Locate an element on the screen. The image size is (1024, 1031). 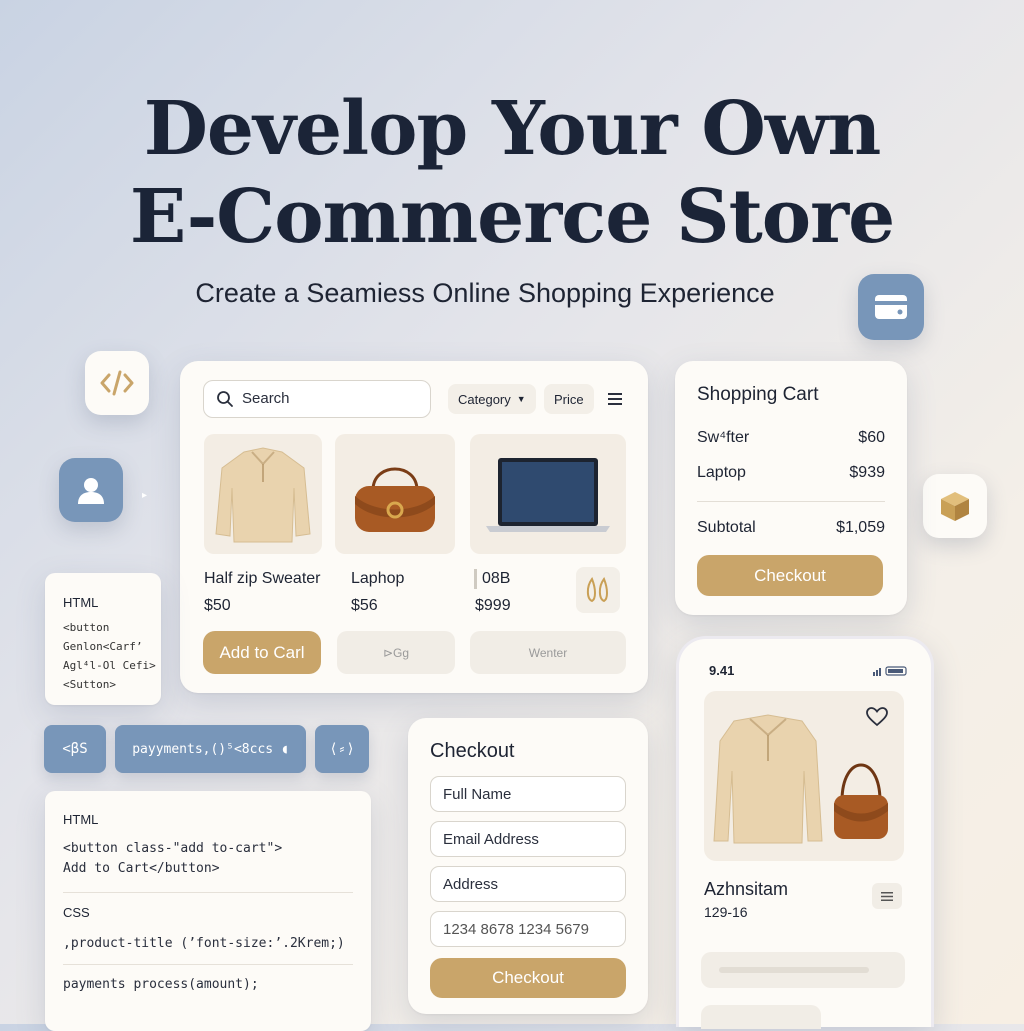
css-heading: CSS is located at coordinates (76, 912).